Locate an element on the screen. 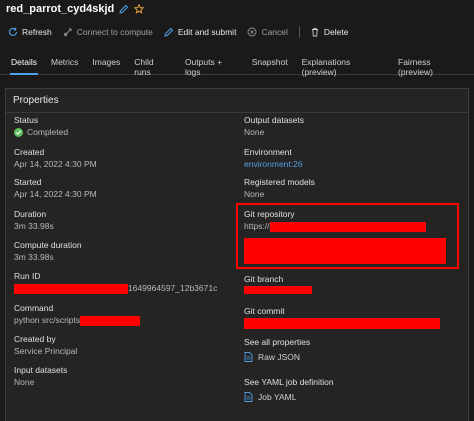  registered-models-label: Registered models is located at coordinates (279, 182).